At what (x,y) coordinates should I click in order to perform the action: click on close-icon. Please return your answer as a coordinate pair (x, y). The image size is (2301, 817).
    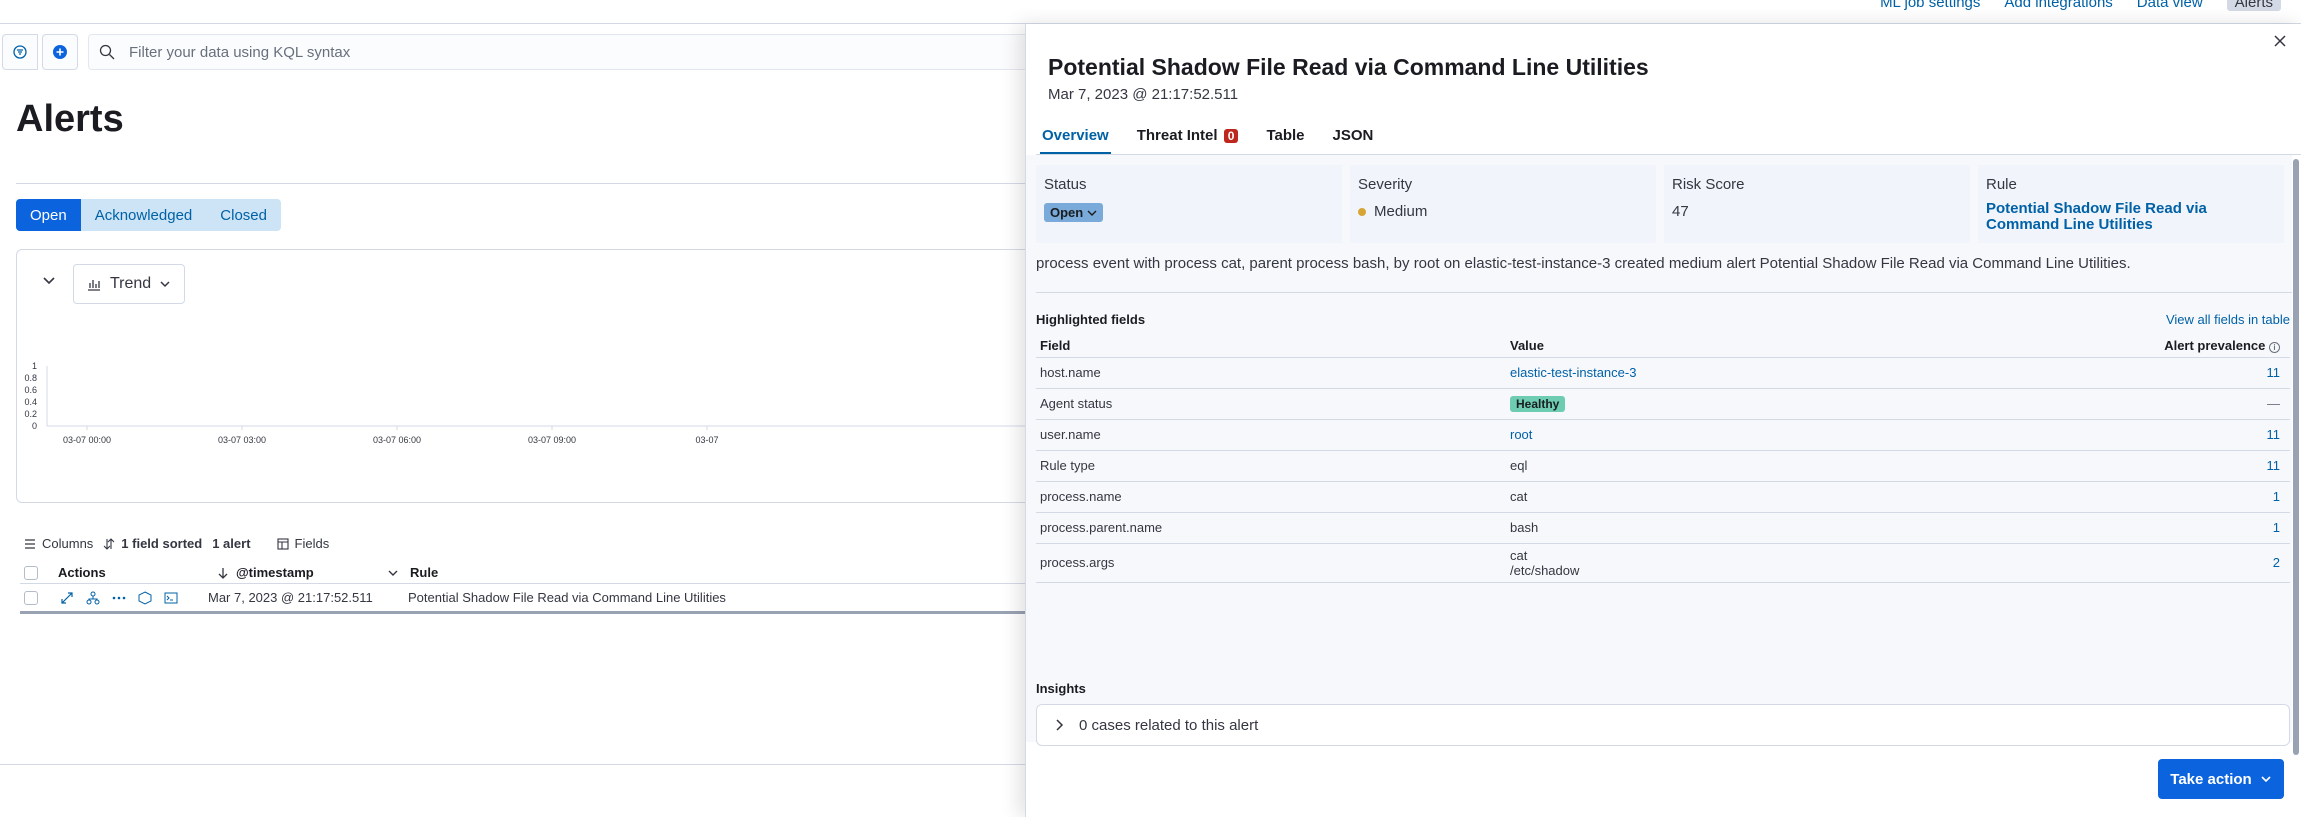
    Looking at the image, I should click on (2280, 41).